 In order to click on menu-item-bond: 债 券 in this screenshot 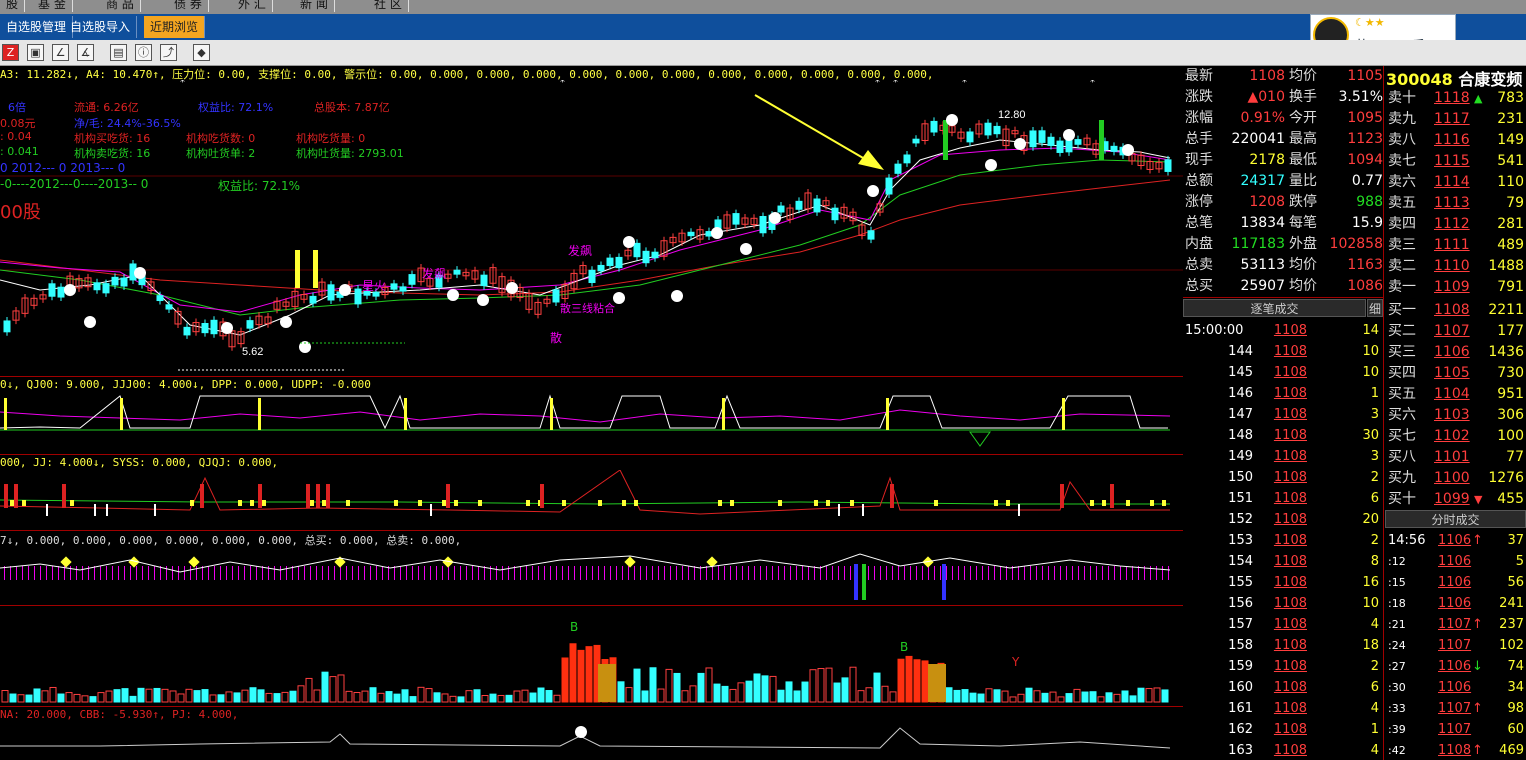, I will do `click(188, 6)`.